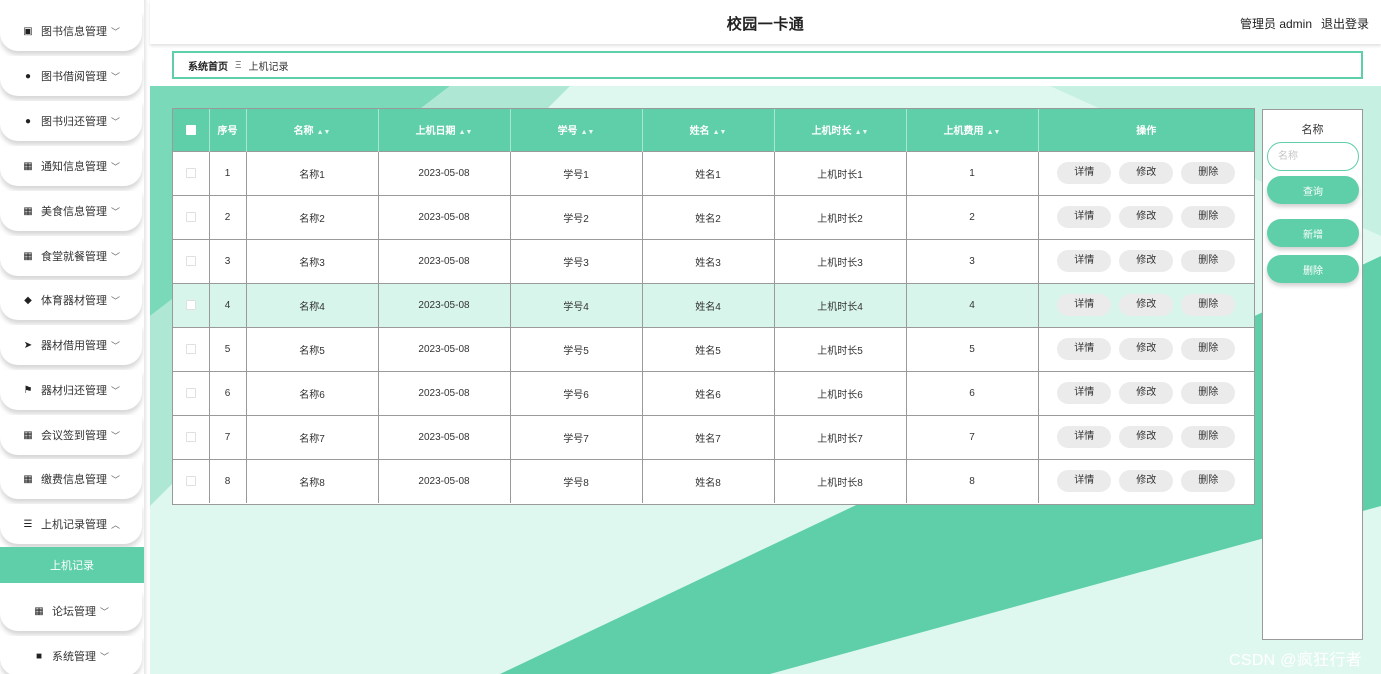 The width and height of the screenshot is (1381, 674). What do you see at coordinates (713, 436) in the screenshot?
I see `table-row: 7 名称7 2023-05-08 学号7 姓名7 上机时长7 7 详情 修改 删除` at bounding box center [713, 436].